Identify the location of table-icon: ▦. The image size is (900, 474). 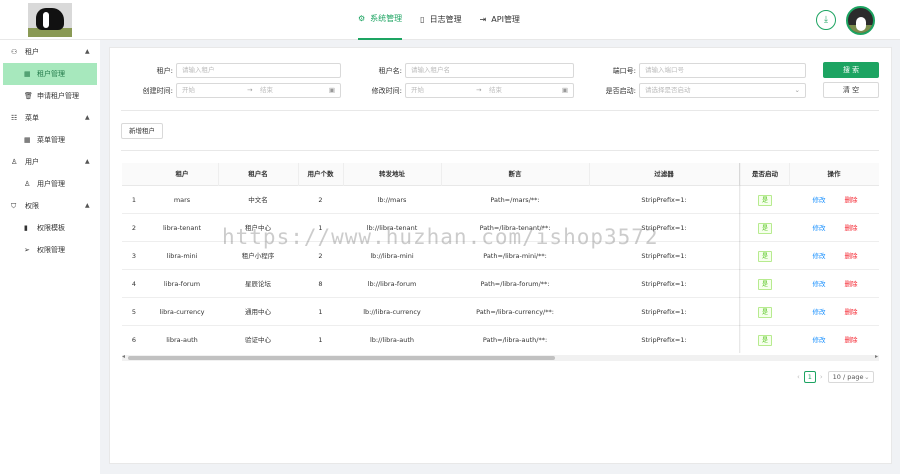
(27, 74).